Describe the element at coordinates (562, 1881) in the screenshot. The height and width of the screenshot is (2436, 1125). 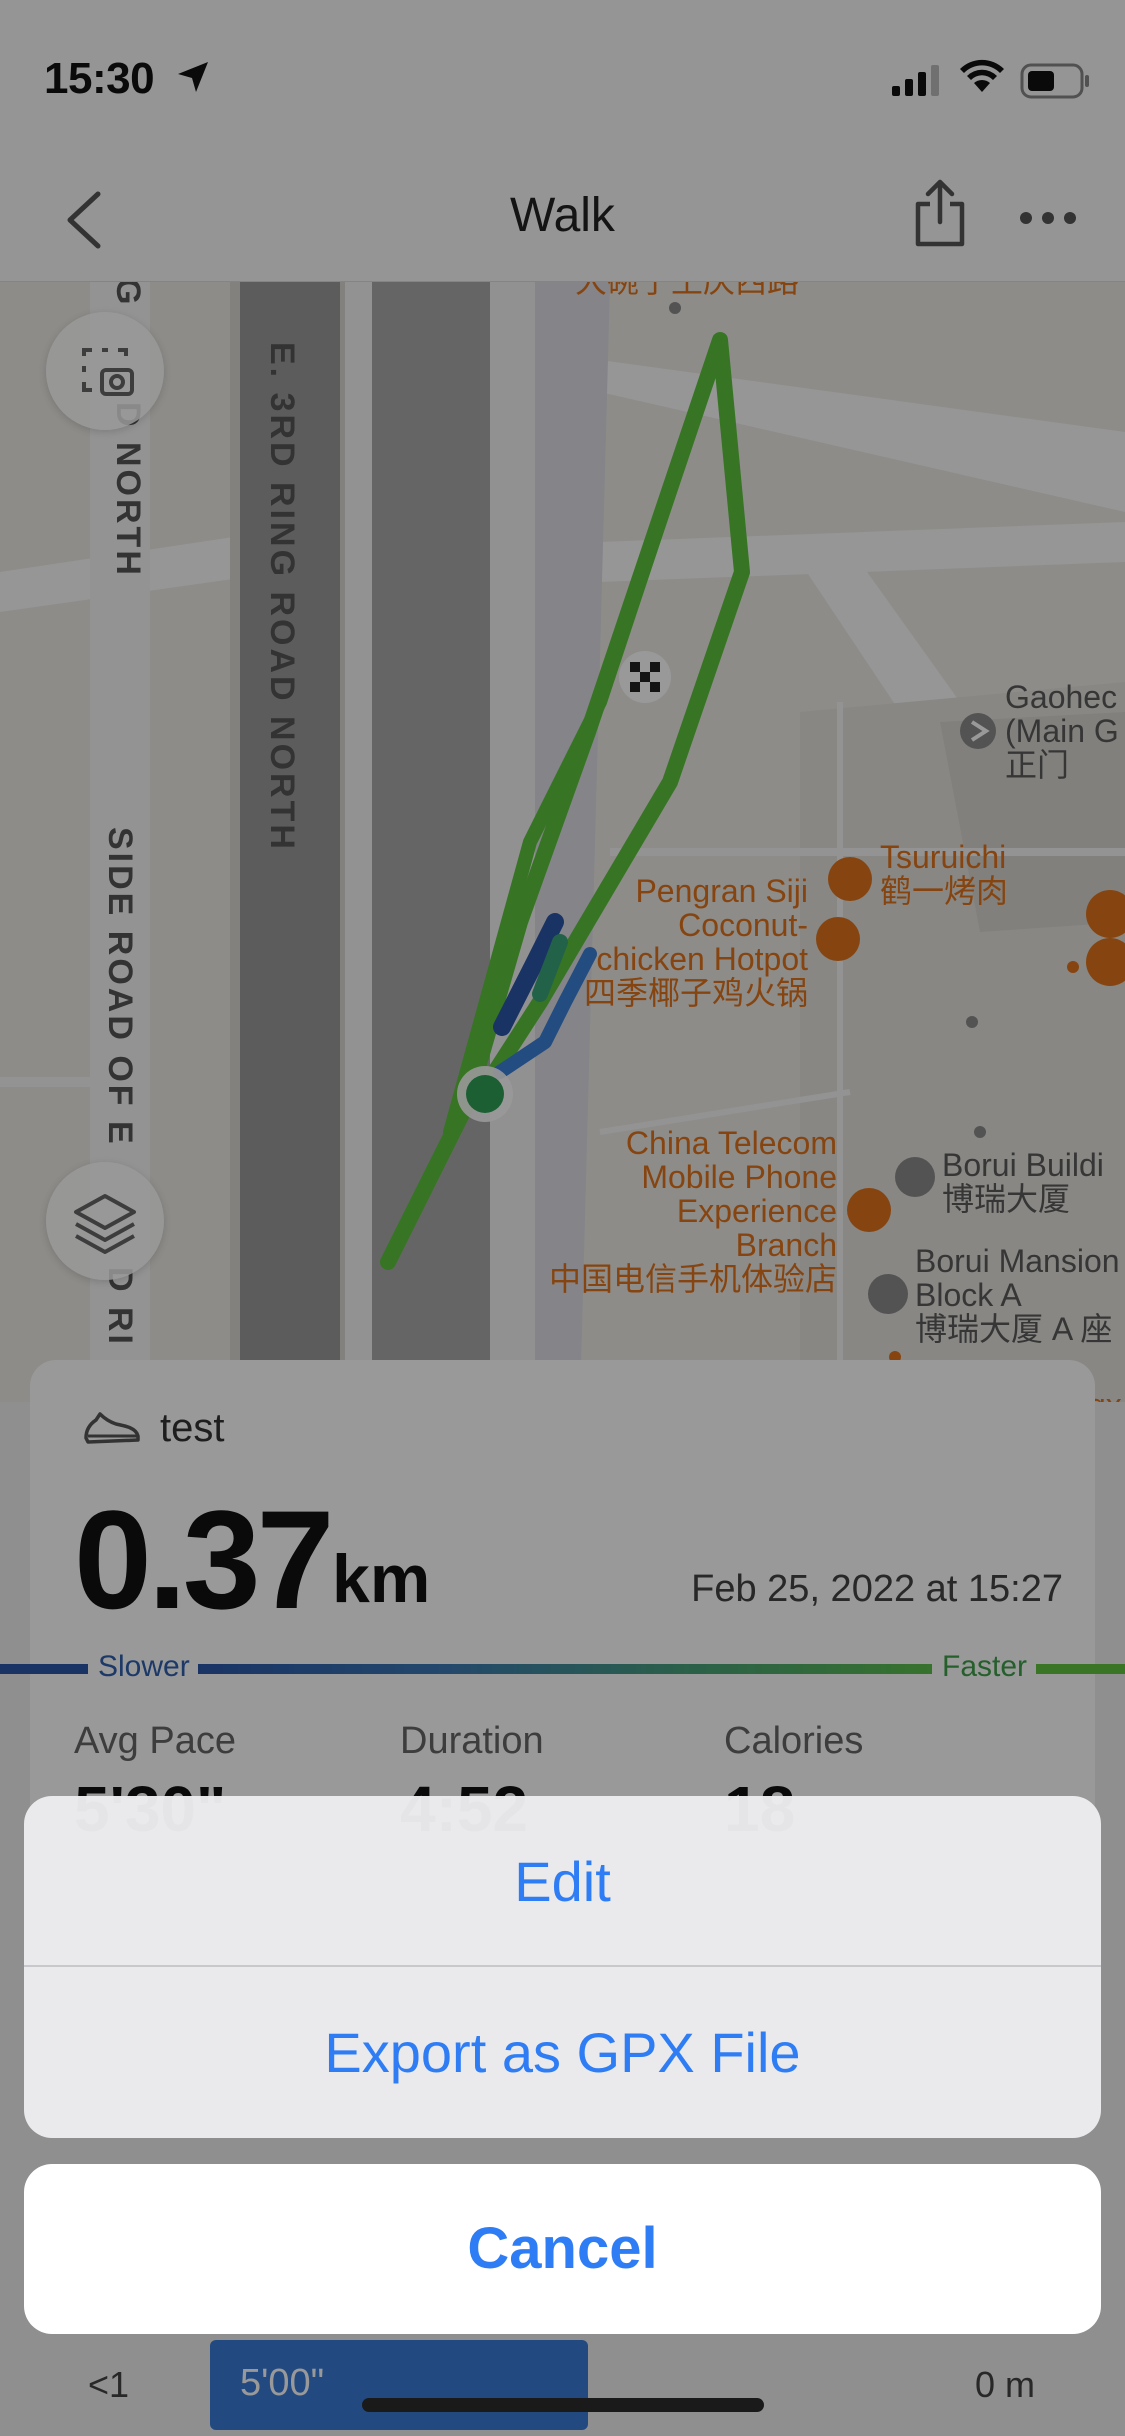
I see `edit-action-button: Edit` at that location.